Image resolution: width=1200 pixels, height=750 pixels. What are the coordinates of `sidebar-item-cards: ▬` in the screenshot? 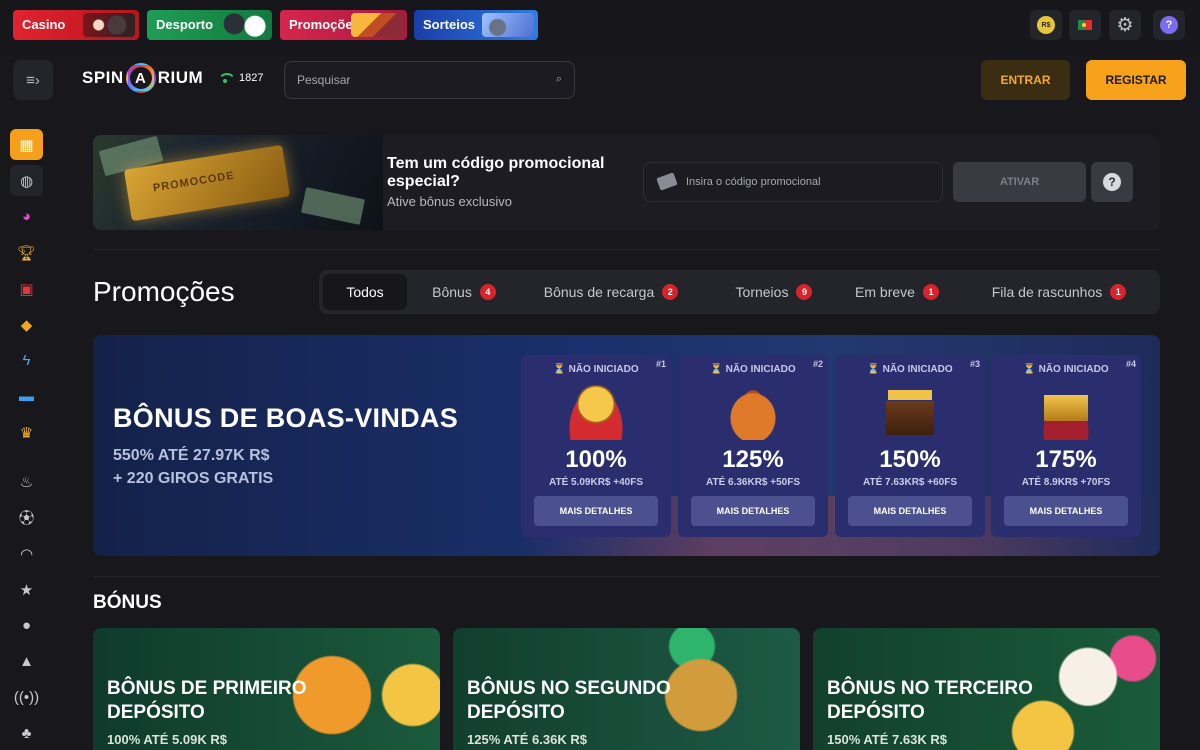 It's located at (26, 396).